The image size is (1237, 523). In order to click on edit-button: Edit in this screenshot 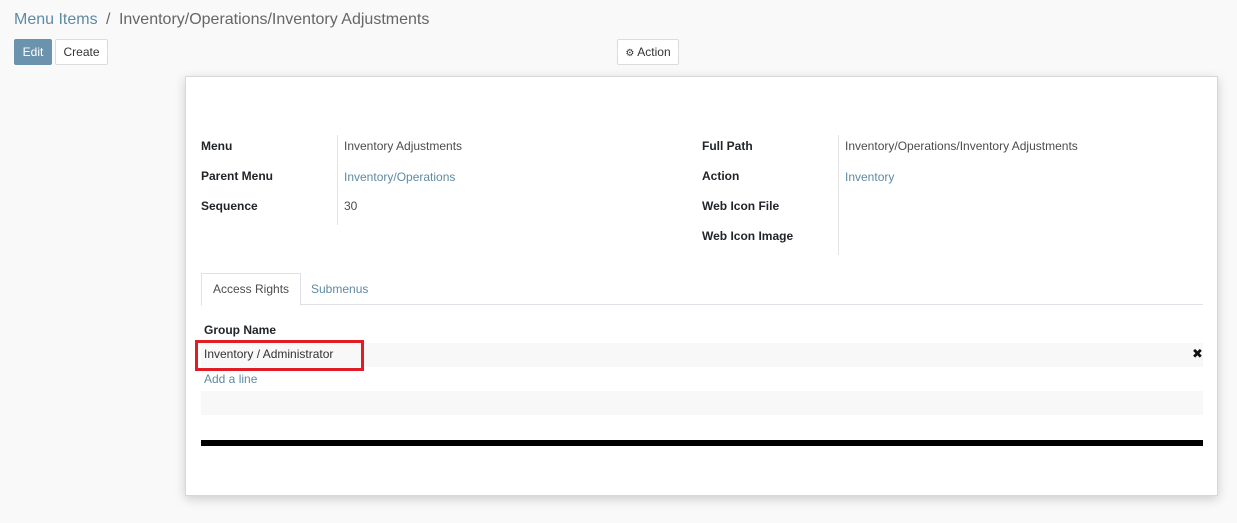, I will do `click(33, 52)`.